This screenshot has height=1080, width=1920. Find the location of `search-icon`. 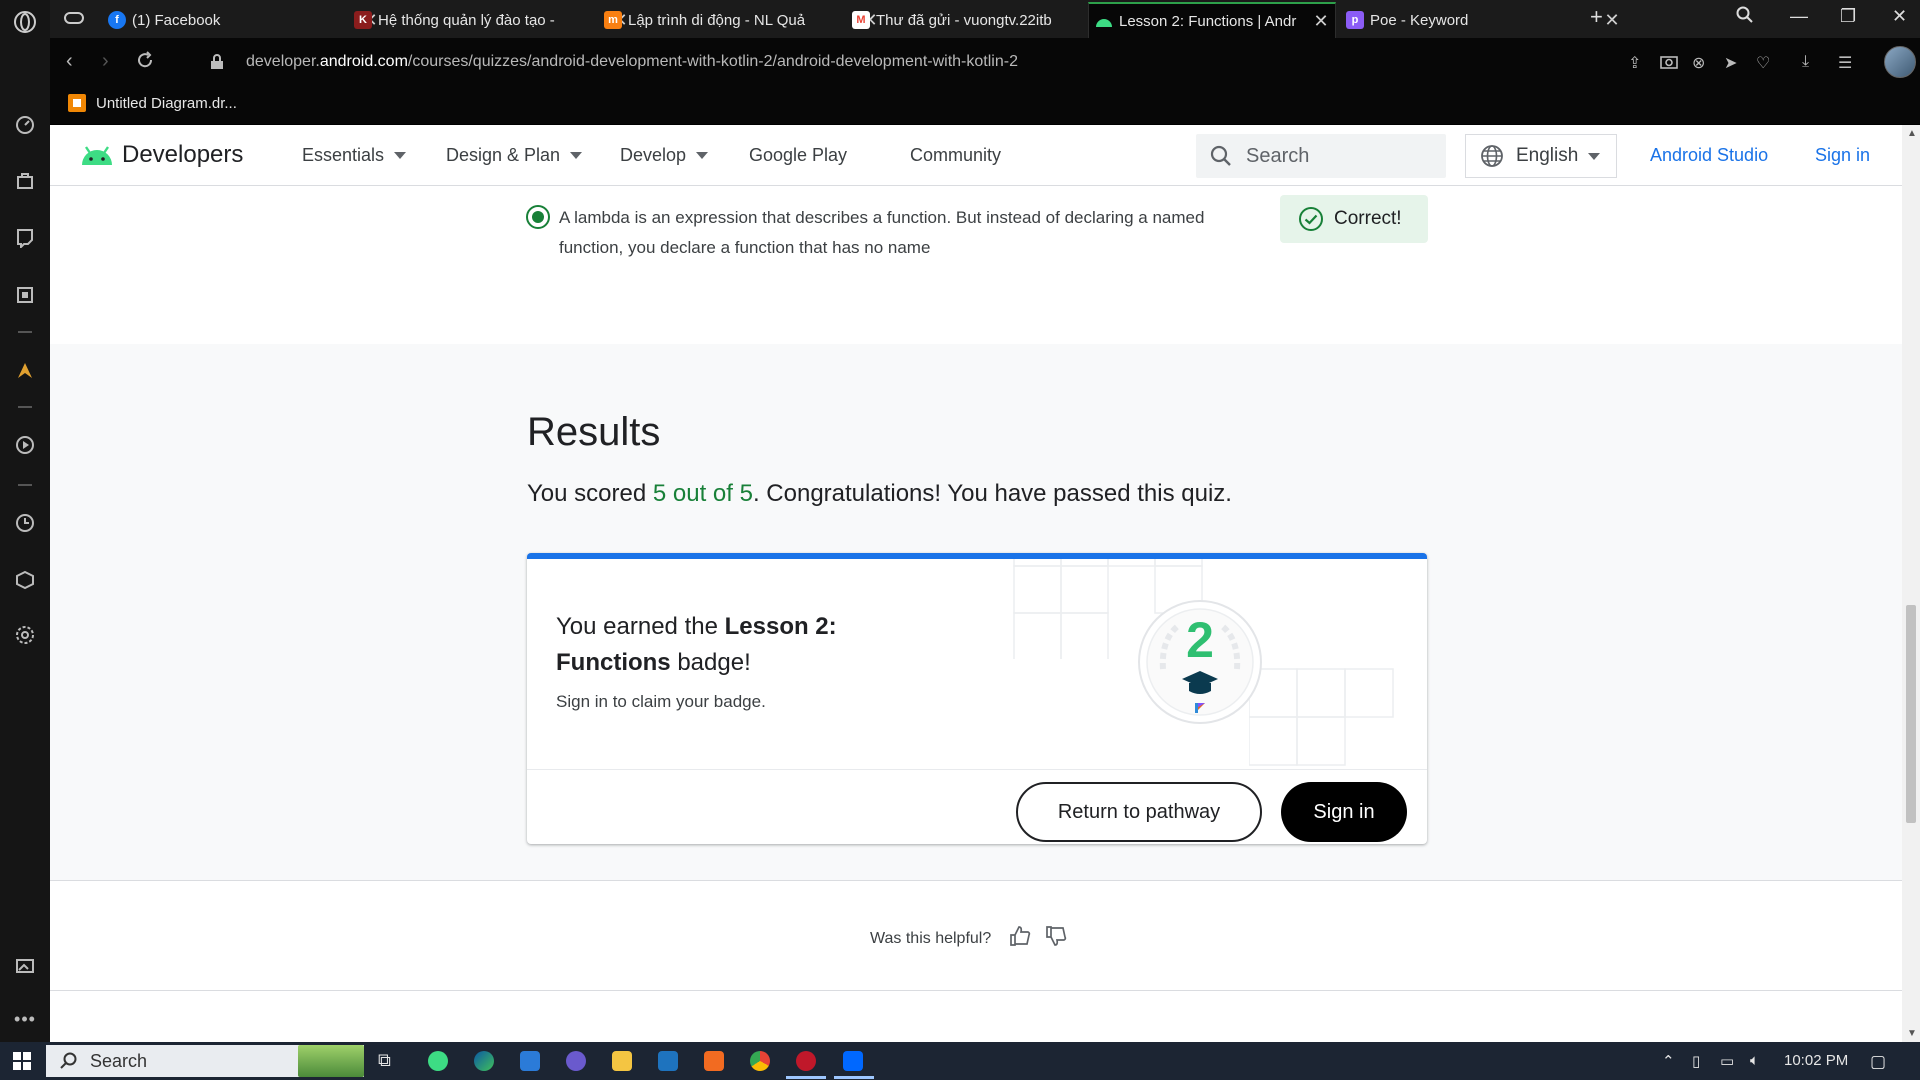

search-icon is located at coordinates (1220, 155).